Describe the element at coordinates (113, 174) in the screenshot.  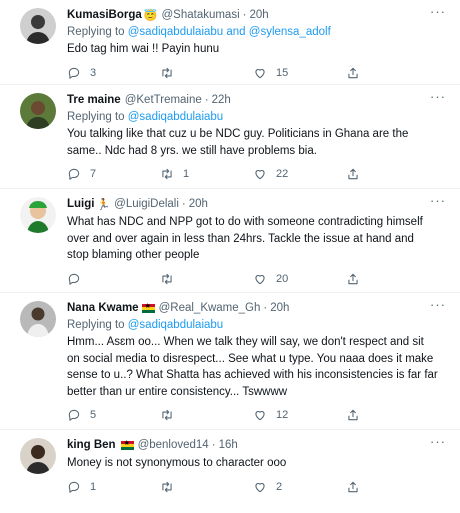
I see `reply-button: 7` at that location.